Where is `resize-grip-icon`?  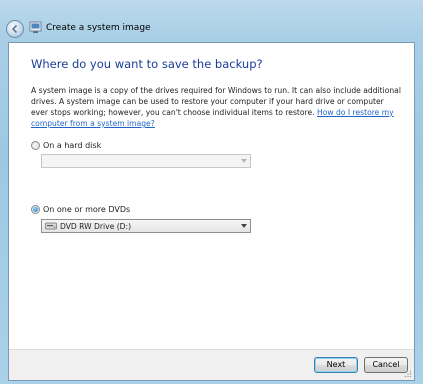 resize-grip-icon is located at coordinates (408, 374).